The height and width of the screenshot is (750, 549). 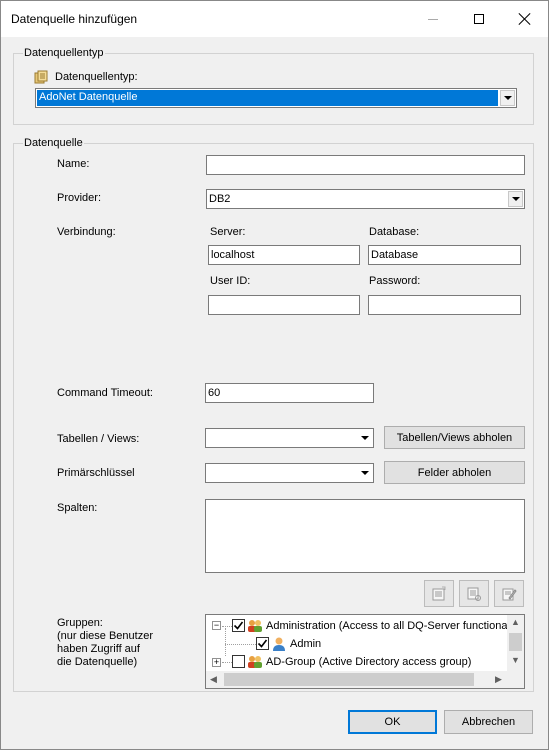 What do you see at coordinates (369, 662) in the screenshot?
I see `ad-group-label: AD-Group (Active Directory access group)` at bounding box center [369, 662].